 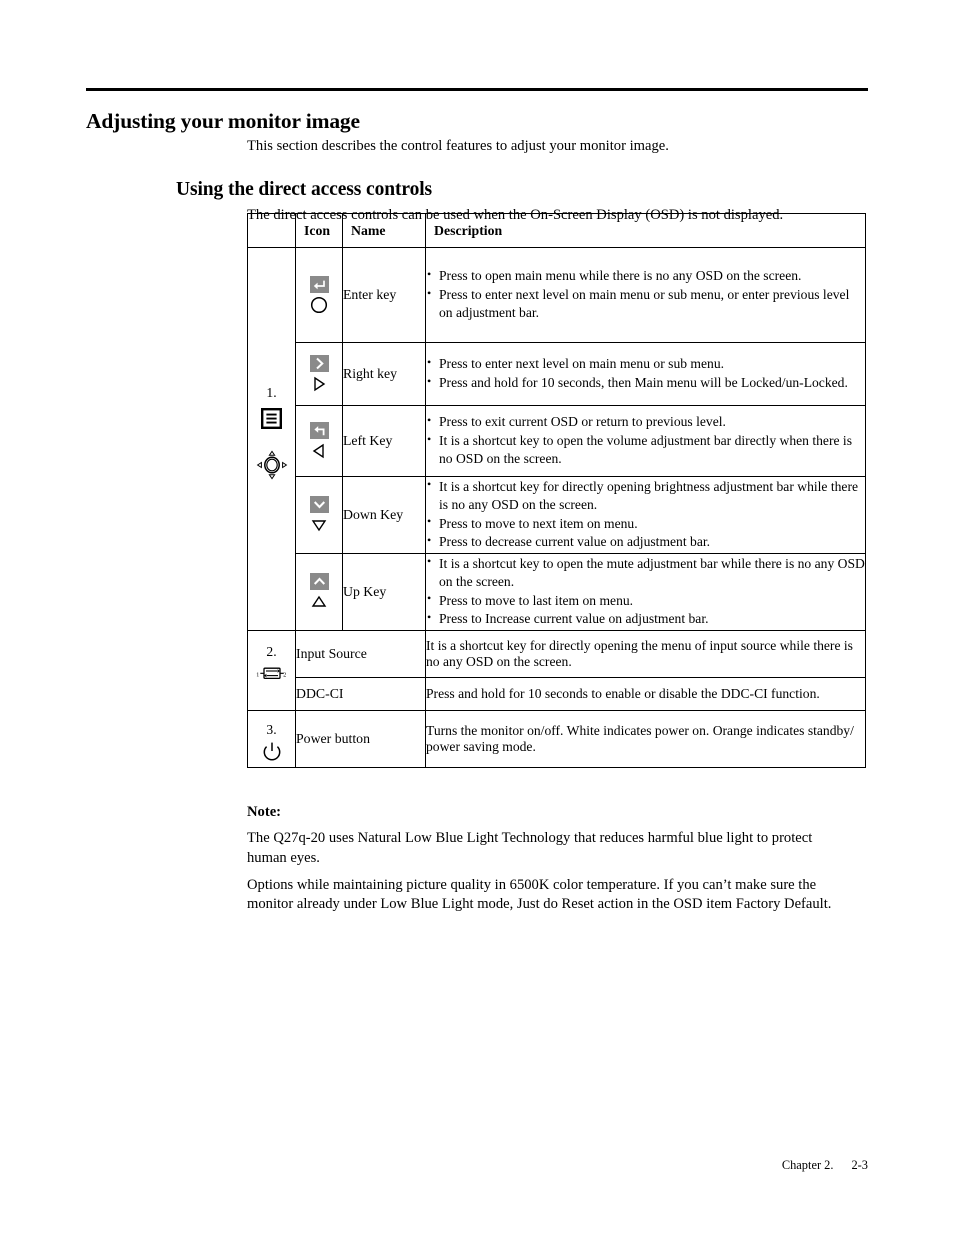 I want to click on name-cell-power-button: Power button, so click(x=360, y=739).